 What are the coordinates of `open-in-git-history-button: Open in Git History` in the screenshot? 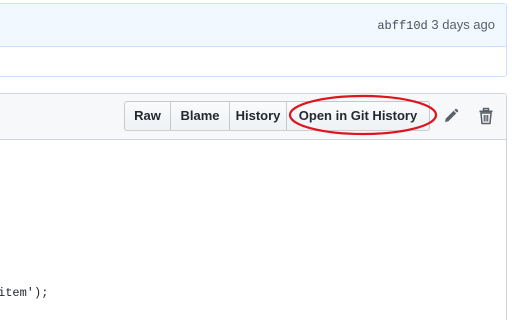 It's located at (358, 116).